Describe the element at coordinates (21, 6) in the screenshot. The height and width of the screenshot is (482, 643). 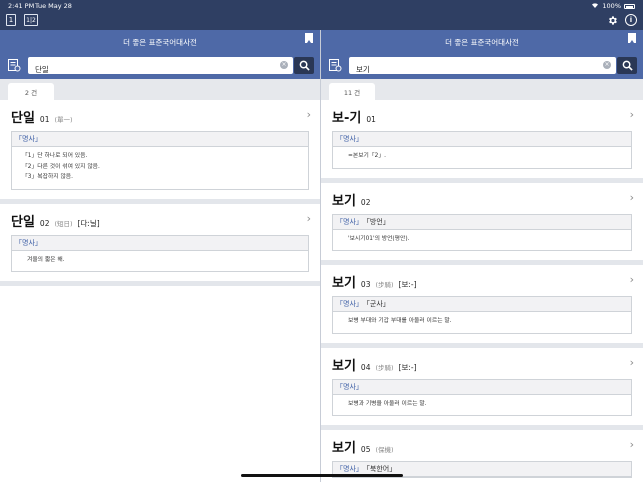
I see `status-time: 2:41 PM` at that location.